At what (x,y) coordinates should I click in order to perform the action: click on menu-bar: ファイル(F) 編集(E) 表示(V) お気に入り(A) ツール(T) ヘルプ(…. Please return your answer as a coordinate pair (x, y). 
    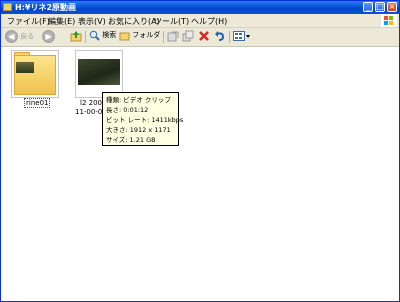
    Looking at the image, I should click on (200, 21).